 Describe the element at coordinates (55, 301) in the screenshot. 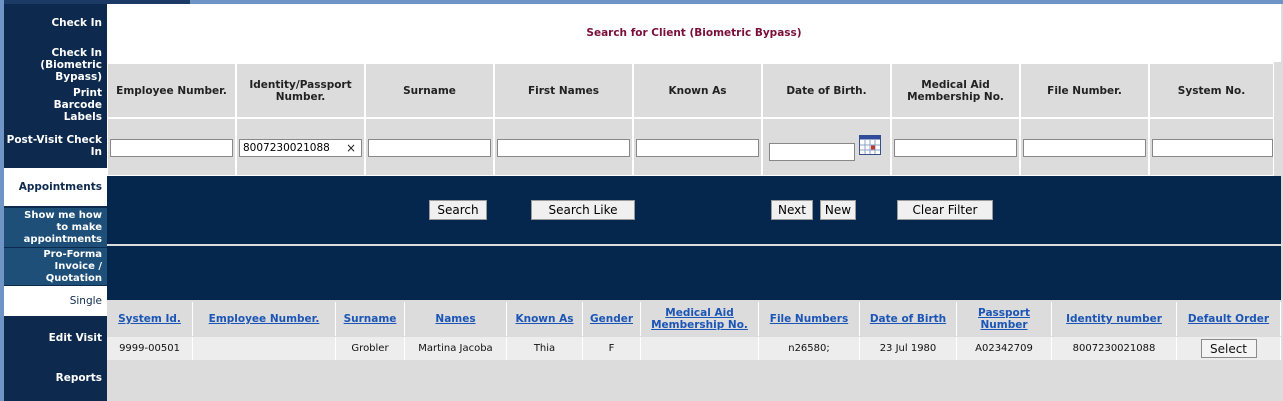

I see `sidebar-item-single: Single` at that location.